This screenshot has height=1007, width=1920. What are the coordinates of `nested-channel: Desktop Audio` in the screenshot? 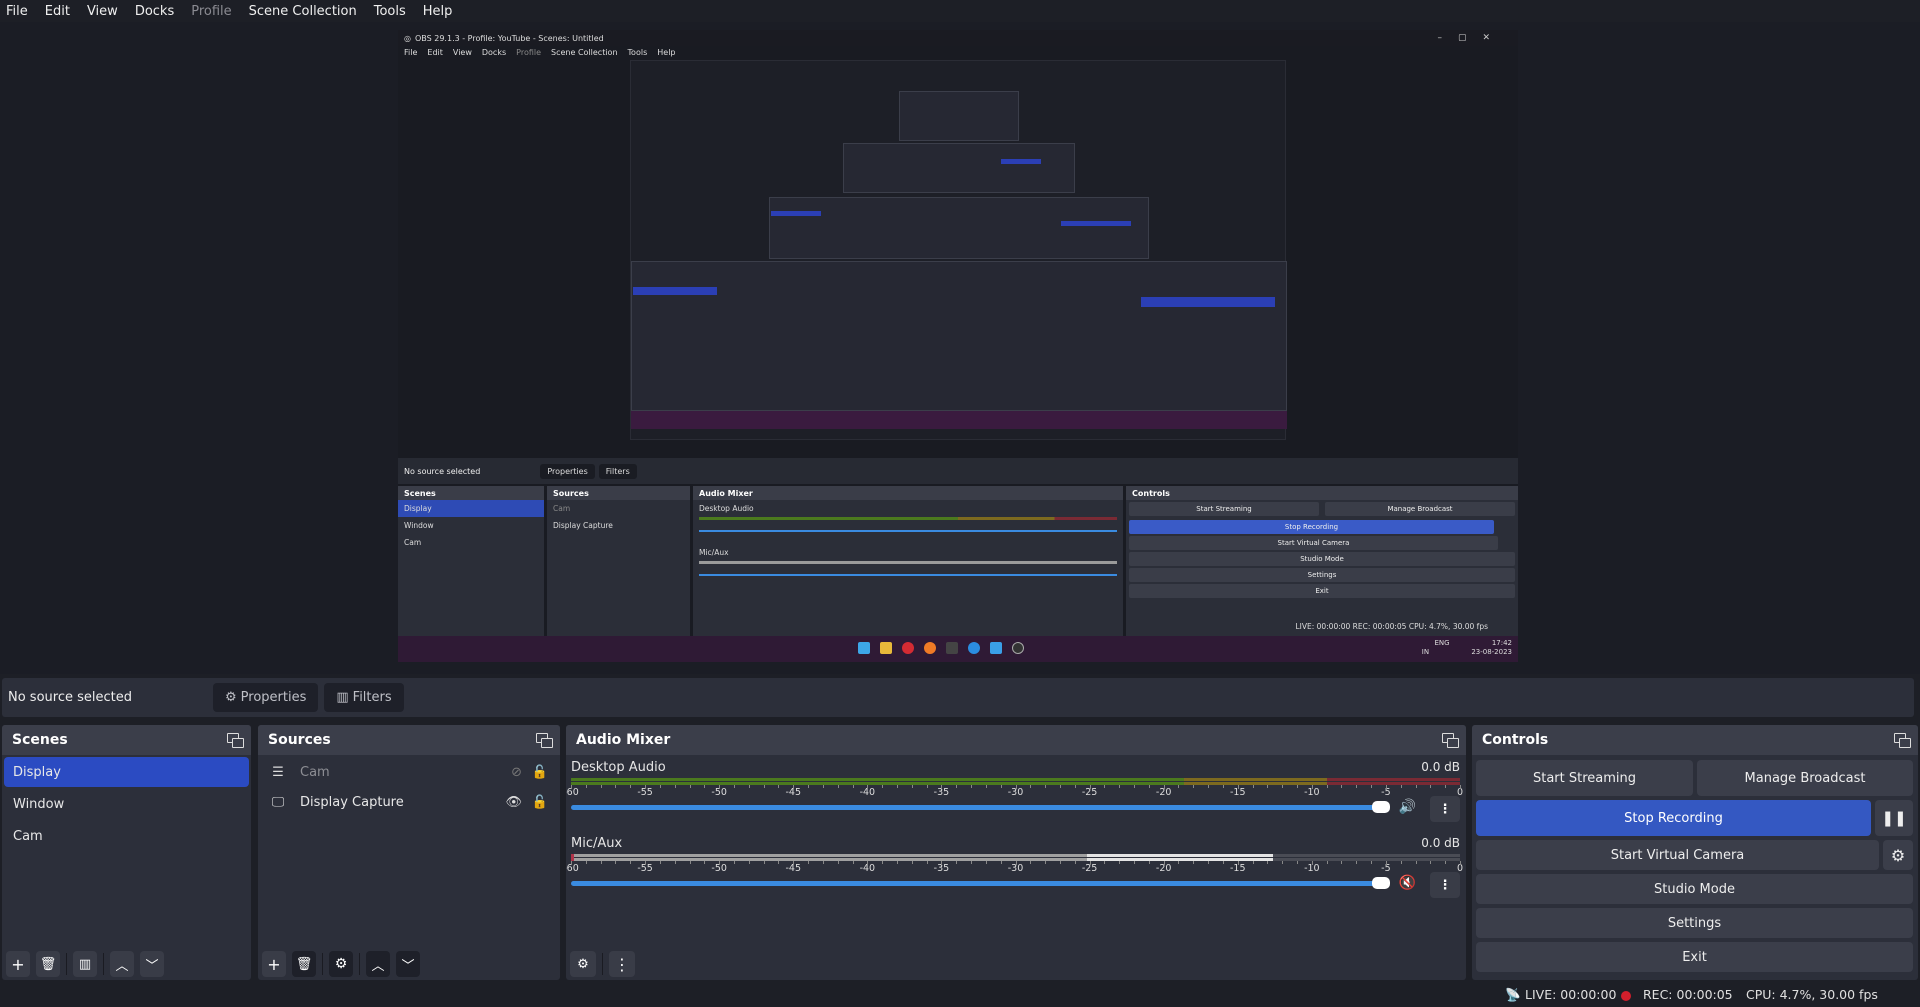 It's located at (726, 508).